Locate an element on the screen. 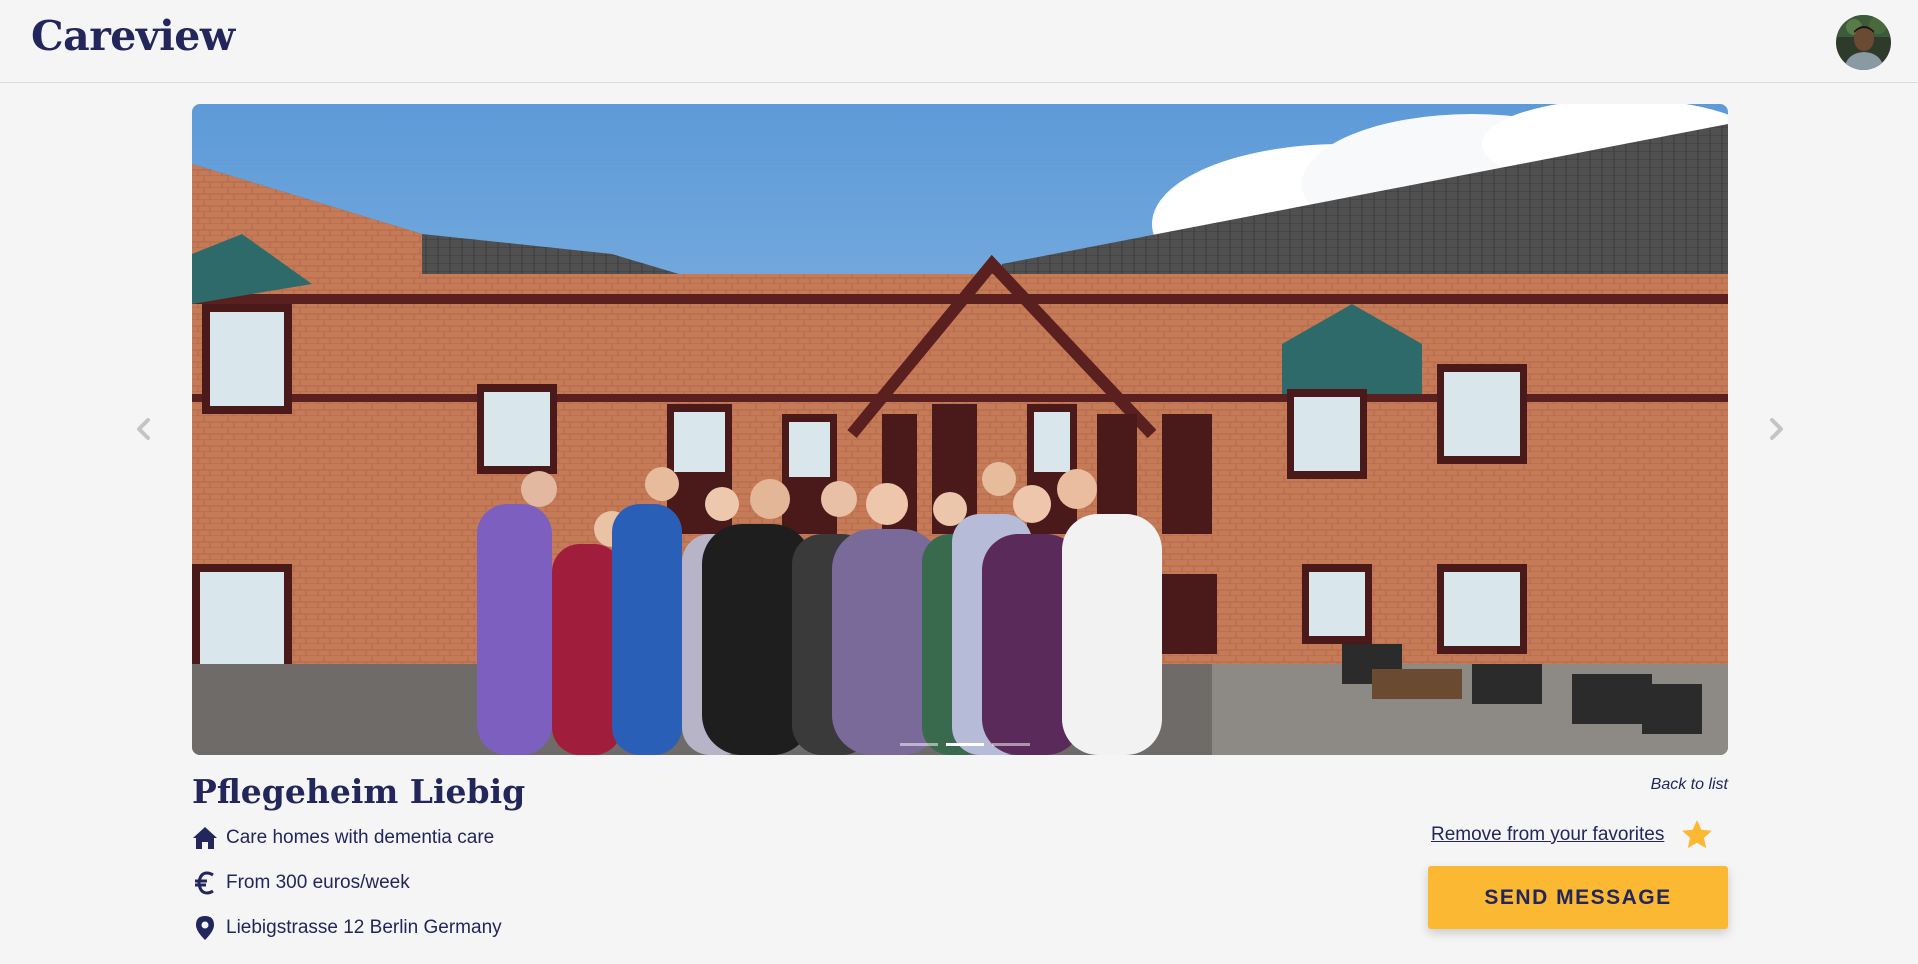  chevron-right-icon is located at coordinates (1776, 429).